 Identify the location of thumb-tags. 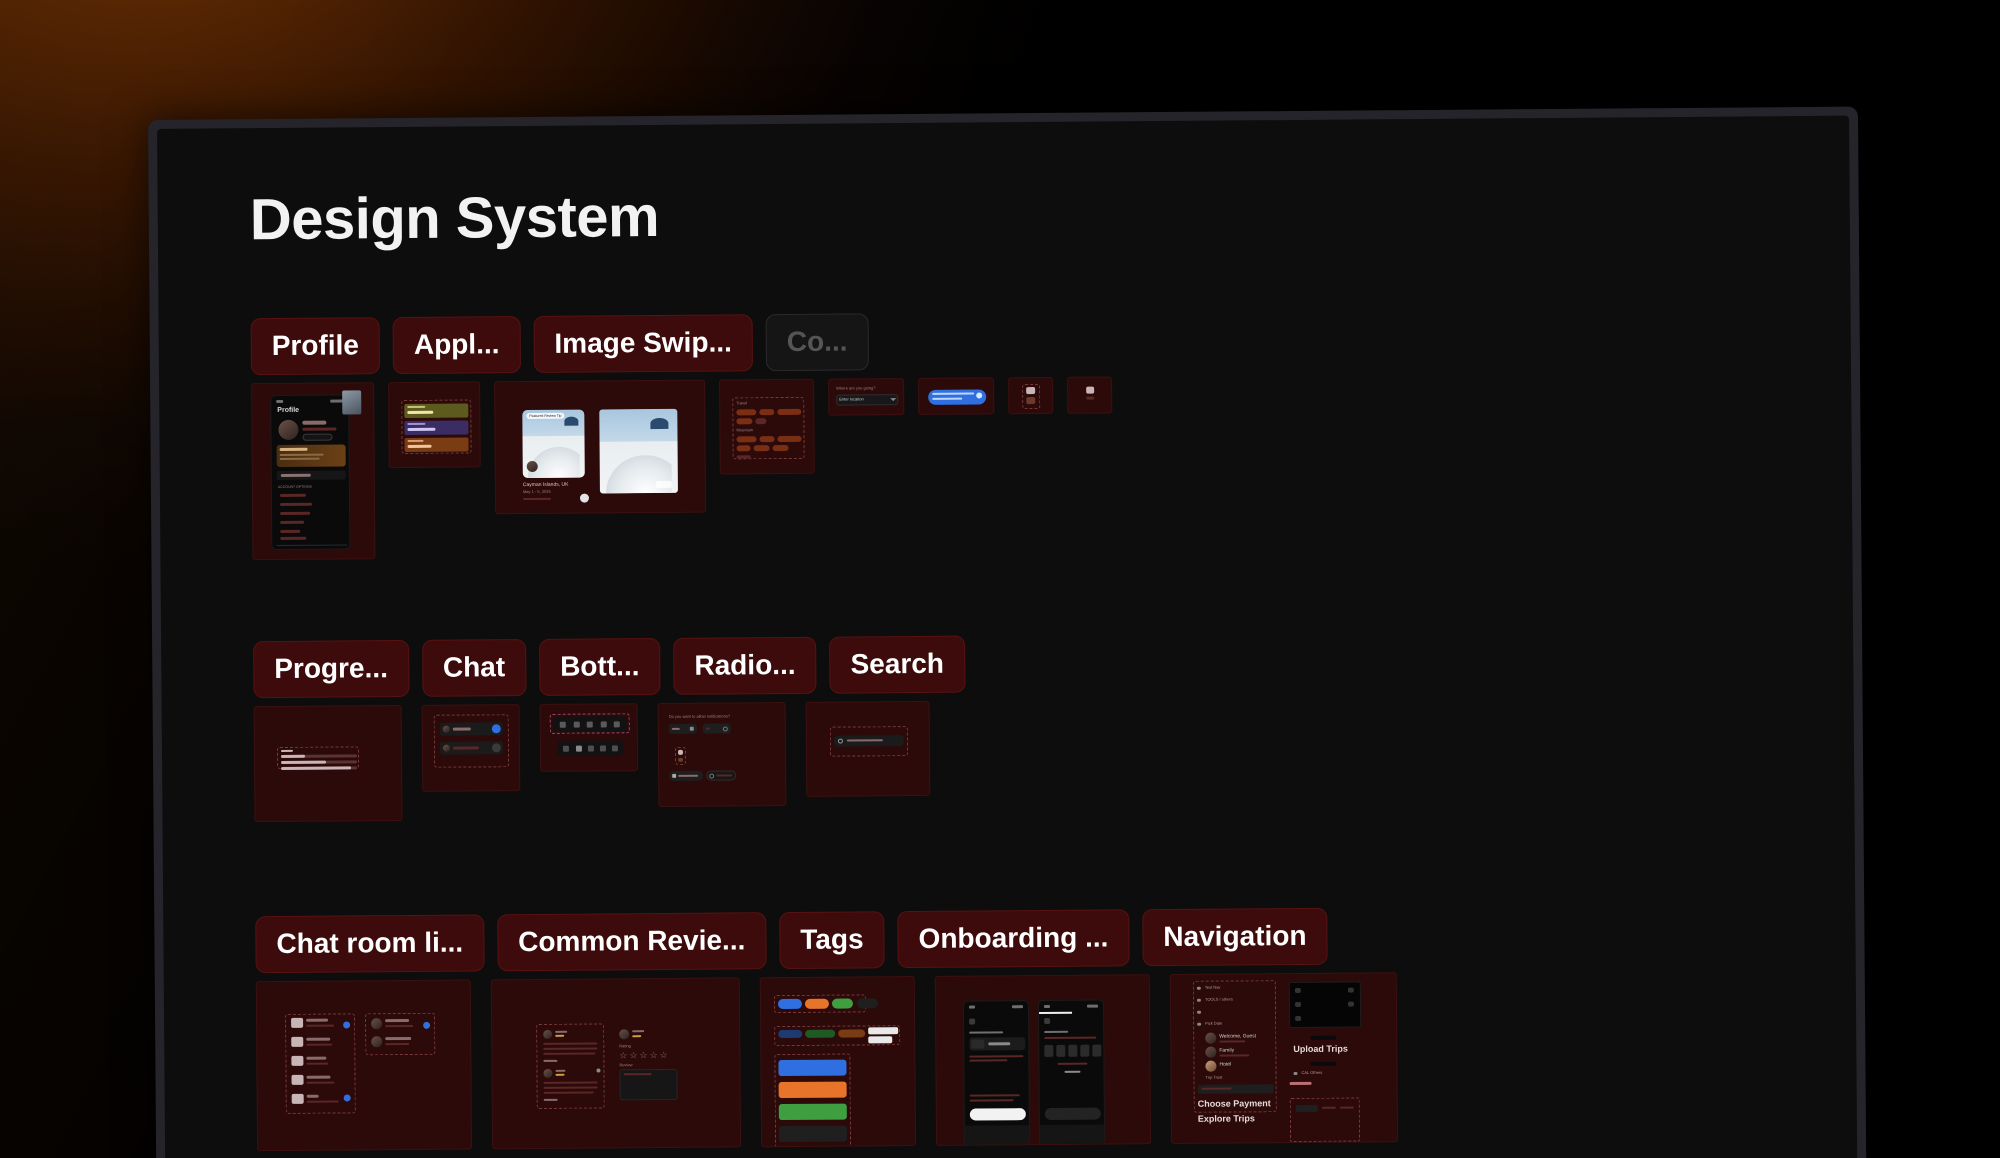
(838, 1062).